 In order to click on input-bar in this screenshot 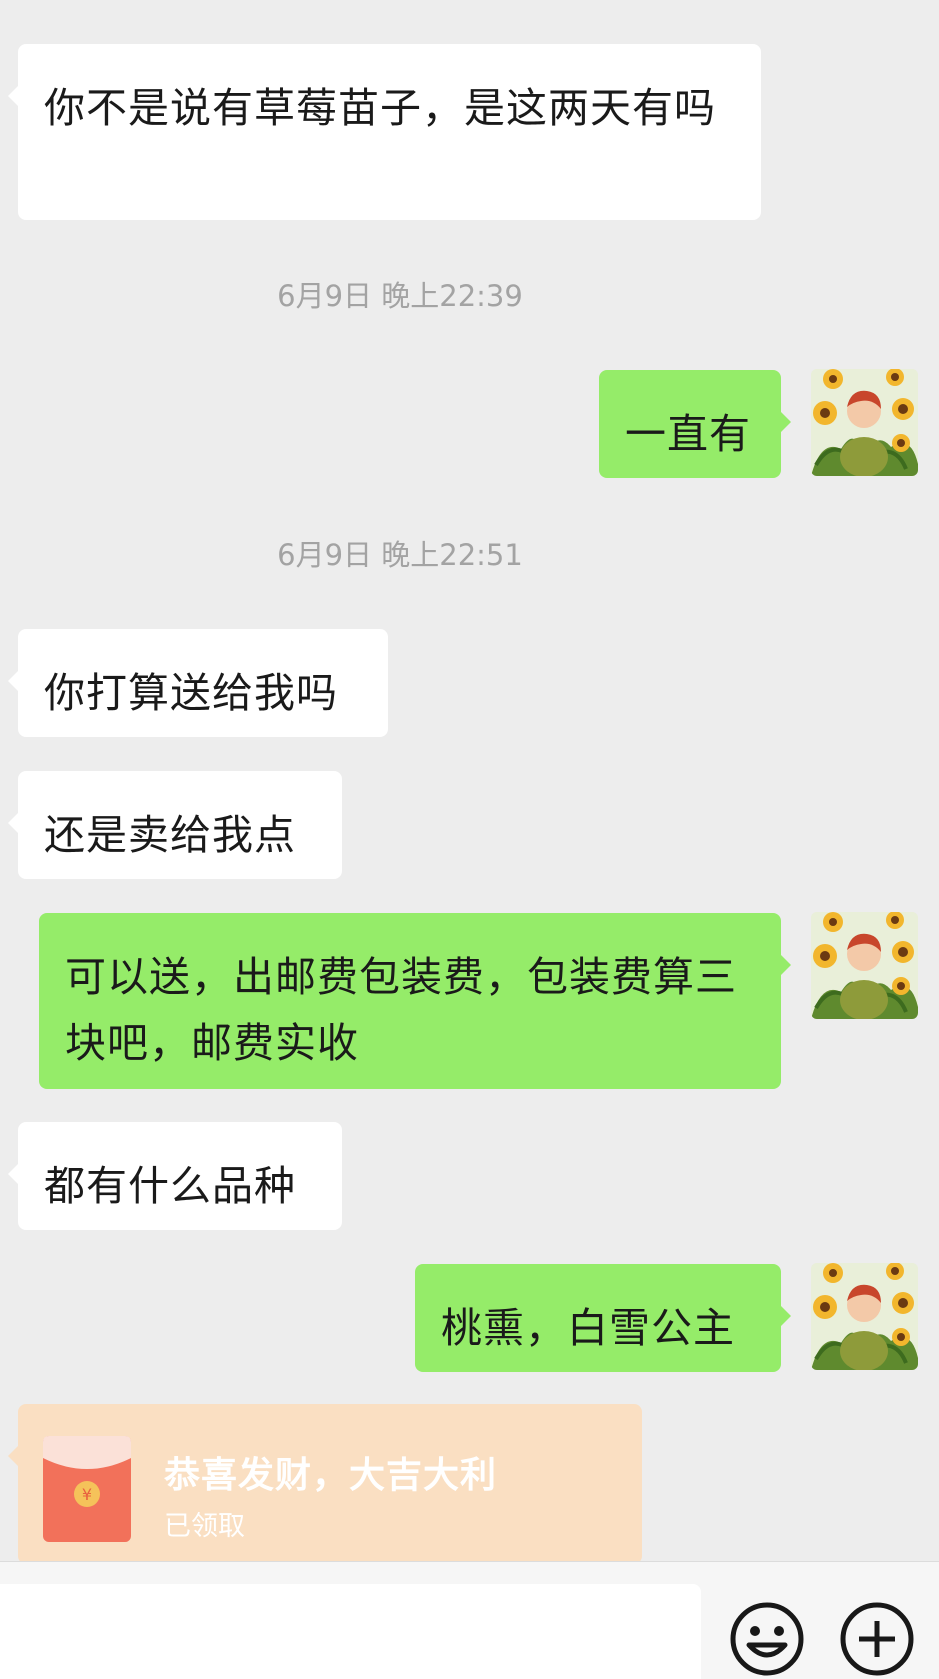, I will do `click(469, 1620)`.